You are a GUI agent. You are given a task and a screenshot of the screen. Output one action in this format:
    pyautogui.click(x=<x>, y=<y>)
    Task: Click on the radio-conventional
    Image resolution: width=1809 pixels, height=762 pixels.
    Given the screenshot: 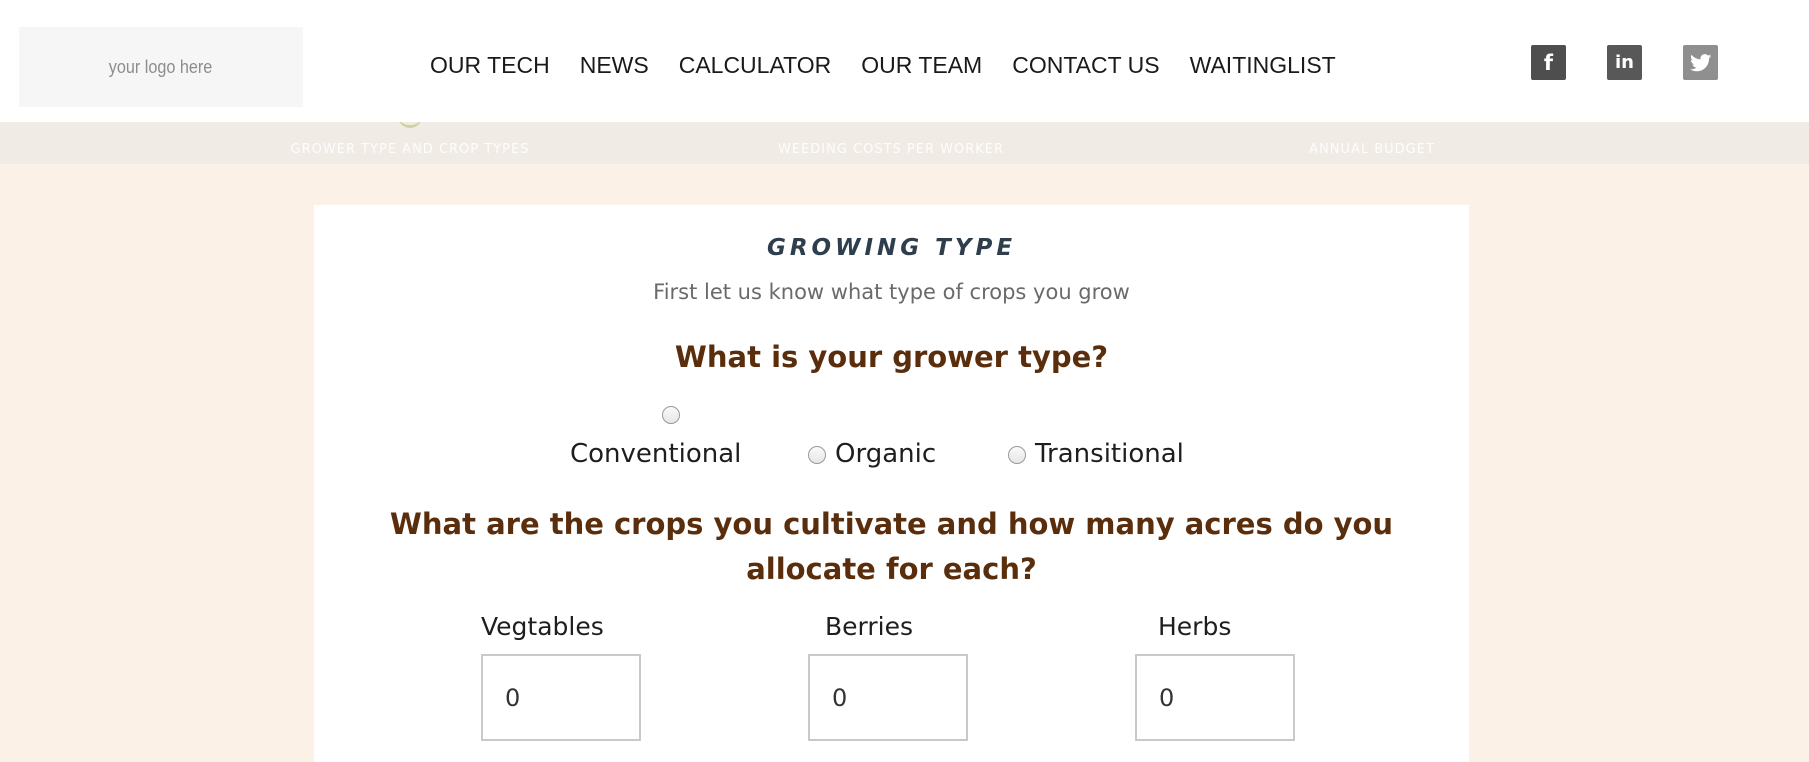 What is the action you would take?
    pyautogui.click(x=671, y=415)
    